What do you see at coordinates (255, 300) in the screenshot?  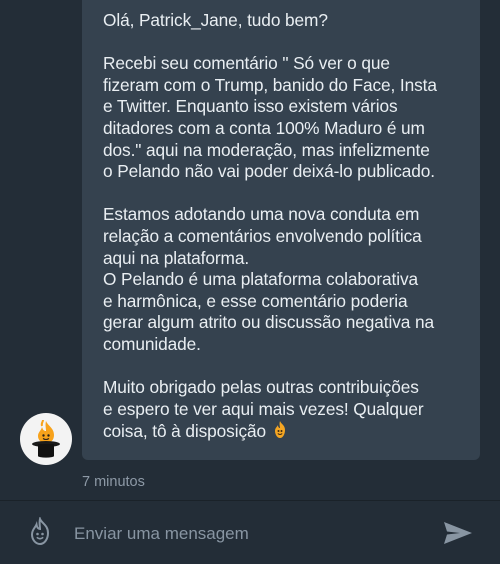 I see `message-line: e harmônica, e esse comentário poderia` at bounding box center [255, 300].